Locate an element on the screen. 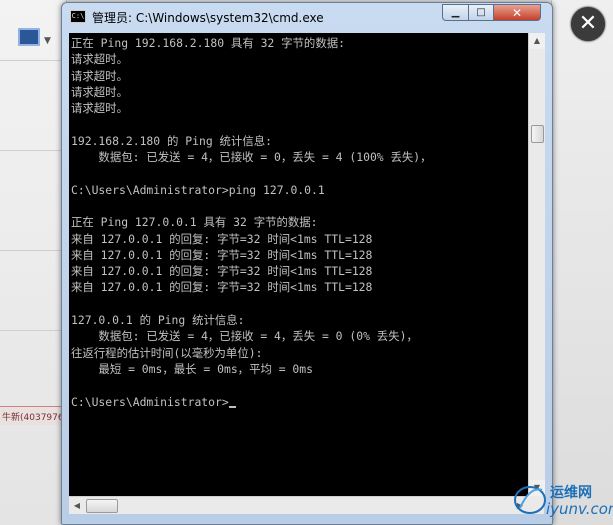 Image resolution: width=613 pixels, height=525 pixels. watermark-logo-icon is located at coordinates (530, 500).